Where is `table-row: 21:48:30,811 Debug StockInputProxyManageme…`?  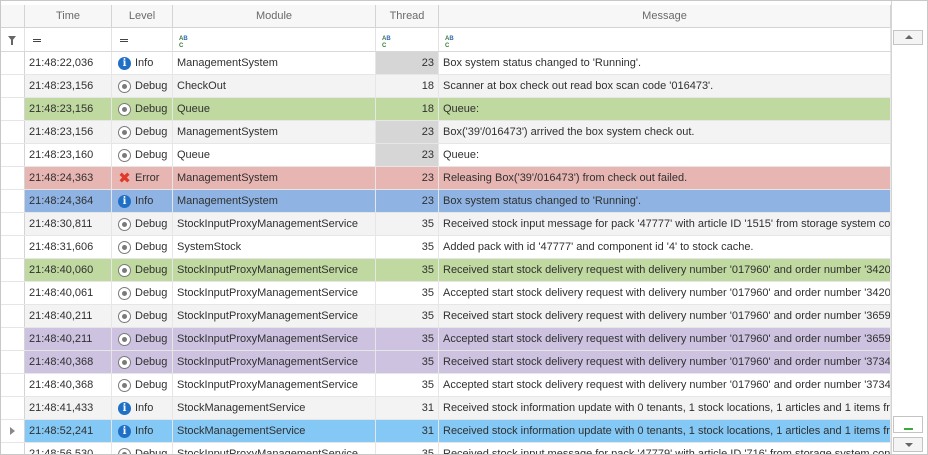
table-row: 21:48:30,811 Debug StockInputProxyManageme… is located at coordinates (446, 224).